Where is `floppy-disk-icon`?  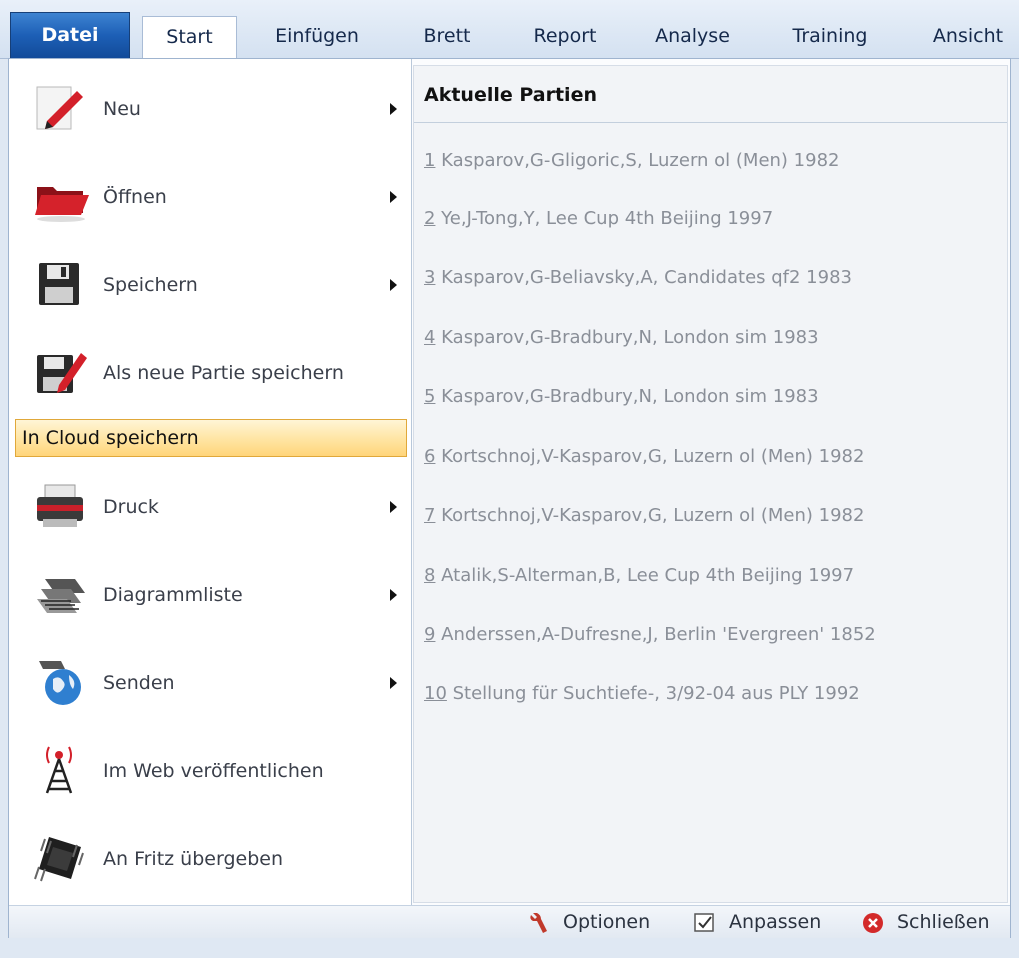
floppy-disk-icon is located at coordinates (61, 285).